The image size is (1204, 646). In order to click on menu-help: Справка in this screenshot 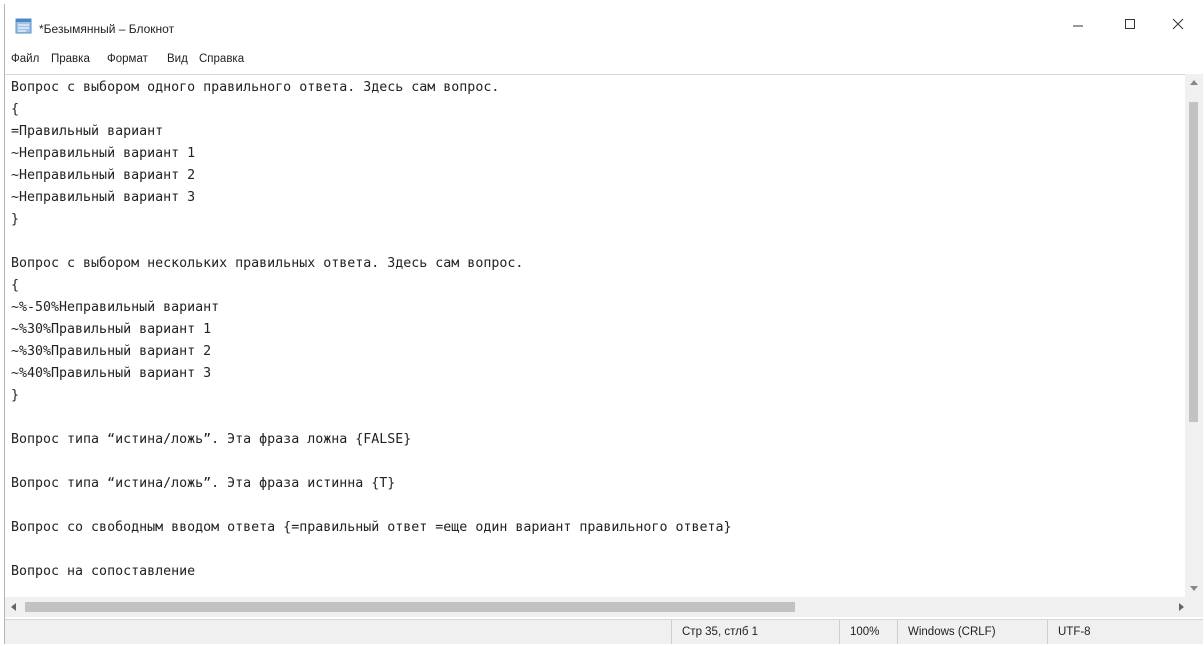, I will do `click(221, 59)`.